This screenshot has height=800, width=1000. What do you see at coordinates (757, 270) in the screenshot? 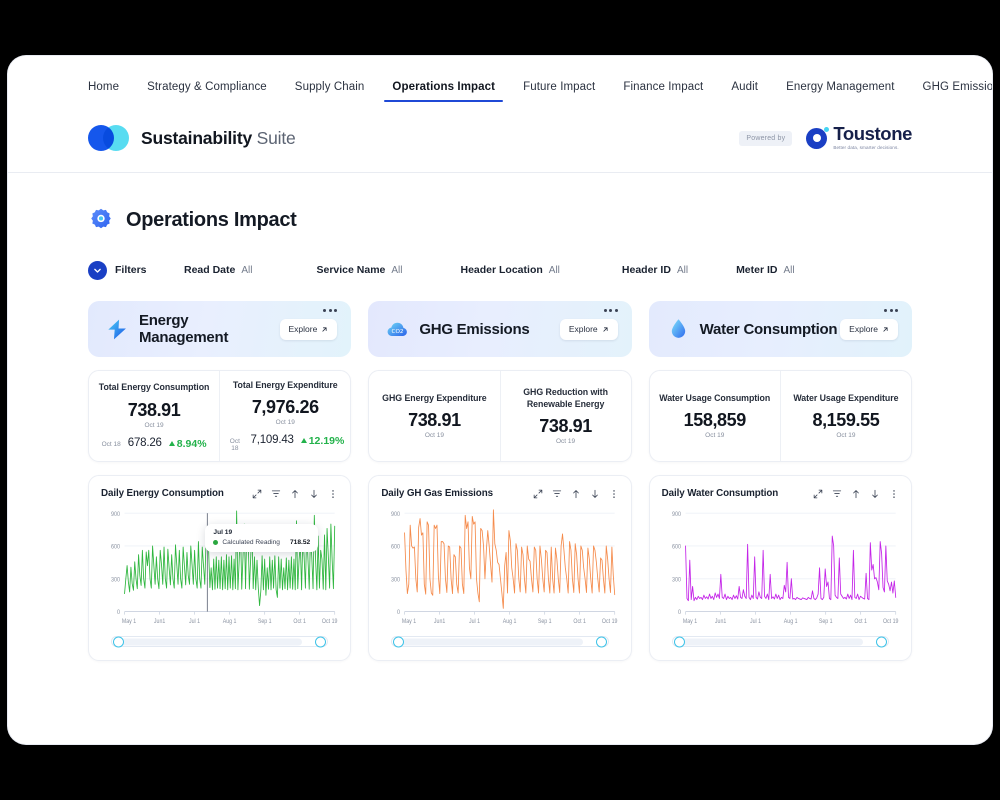
I see `filter-name: Meter ID` at bounding box center [757, 270].